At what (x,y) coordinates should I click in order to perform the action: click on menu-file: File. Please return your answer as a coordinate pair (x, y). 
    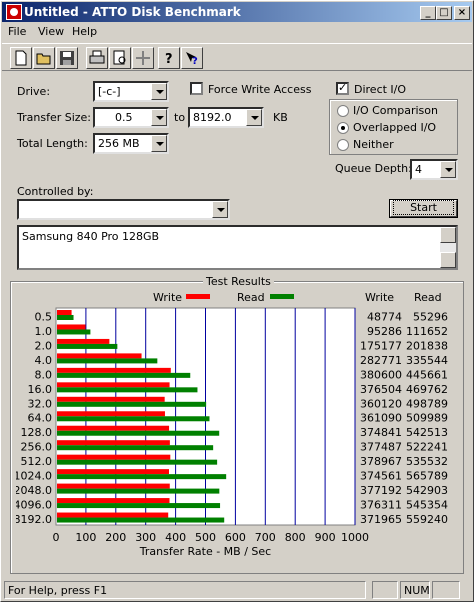
    Looking at the image, I should click on (17, 31).